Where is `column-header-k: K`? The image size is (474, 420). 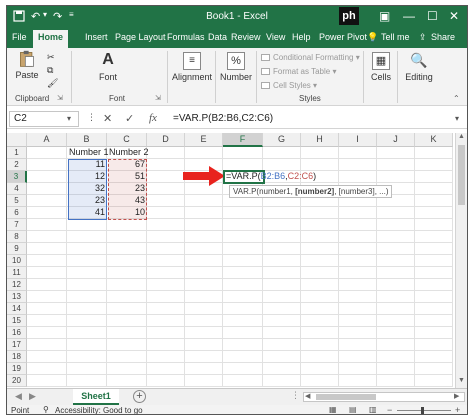
column-header-k: K is located at coordinates (434, 140).